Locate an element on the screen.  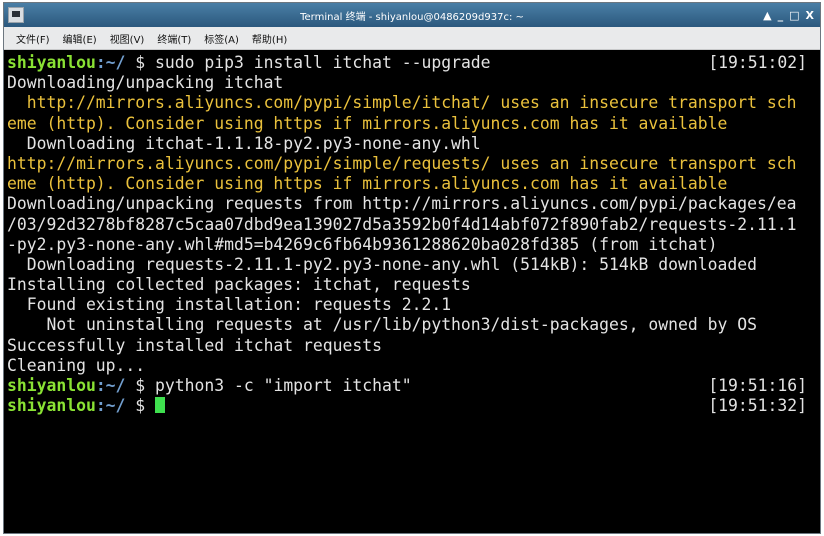
timestamp: [19:51:02] is located at coordinates (757, 62).